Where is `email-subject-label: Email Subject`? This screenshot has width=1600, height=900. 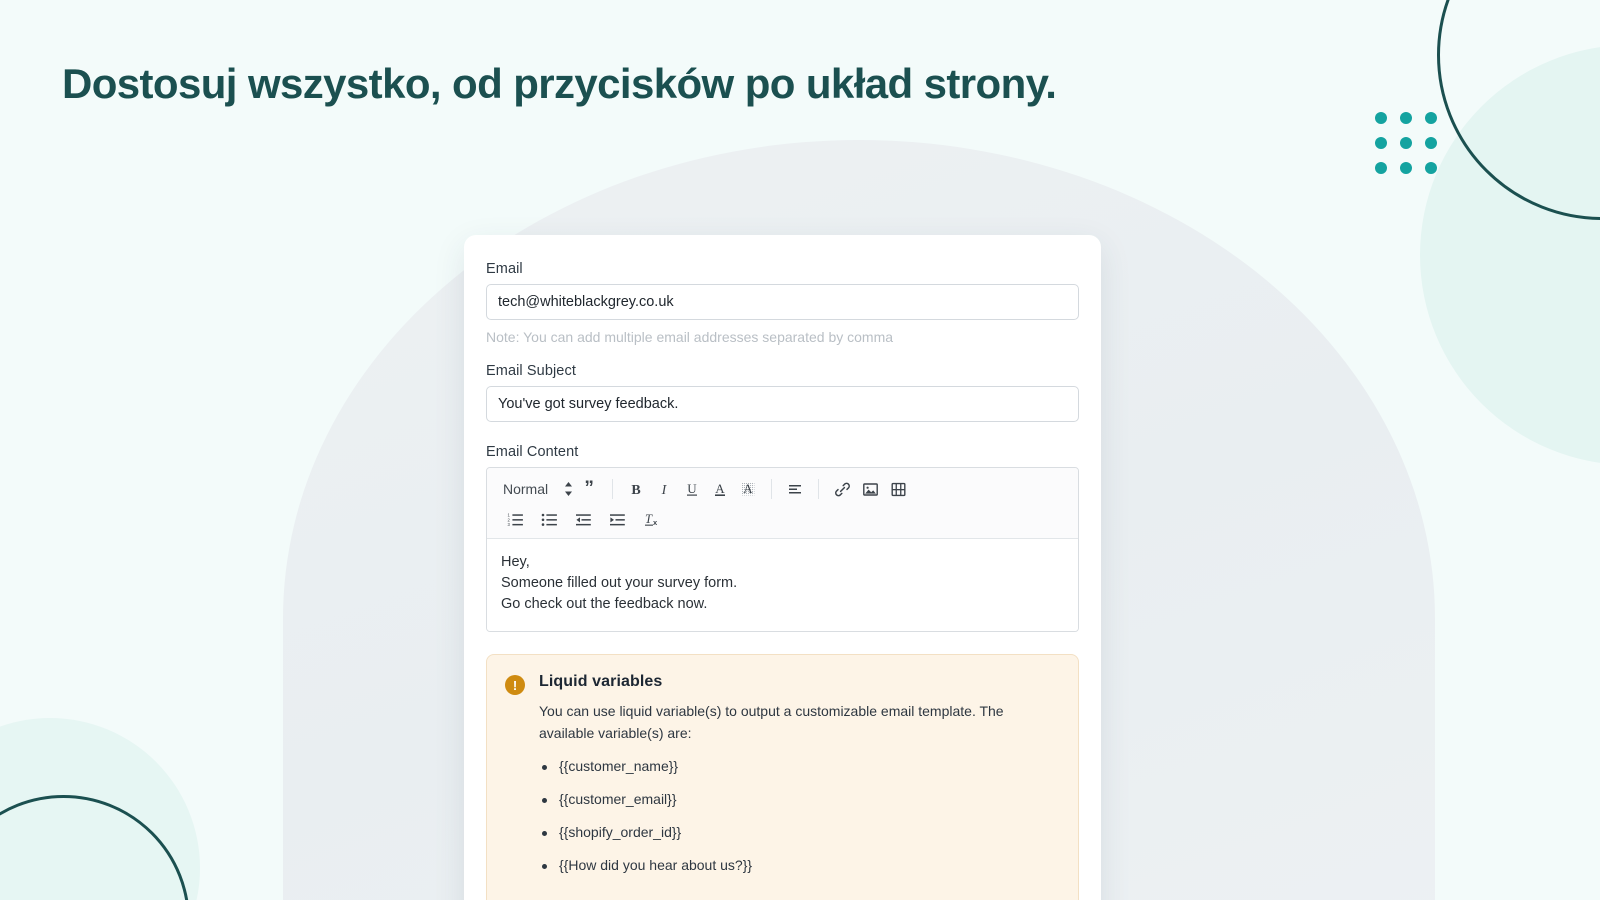 email-subject-label: Email Subject is located at coordinates (531, 371).